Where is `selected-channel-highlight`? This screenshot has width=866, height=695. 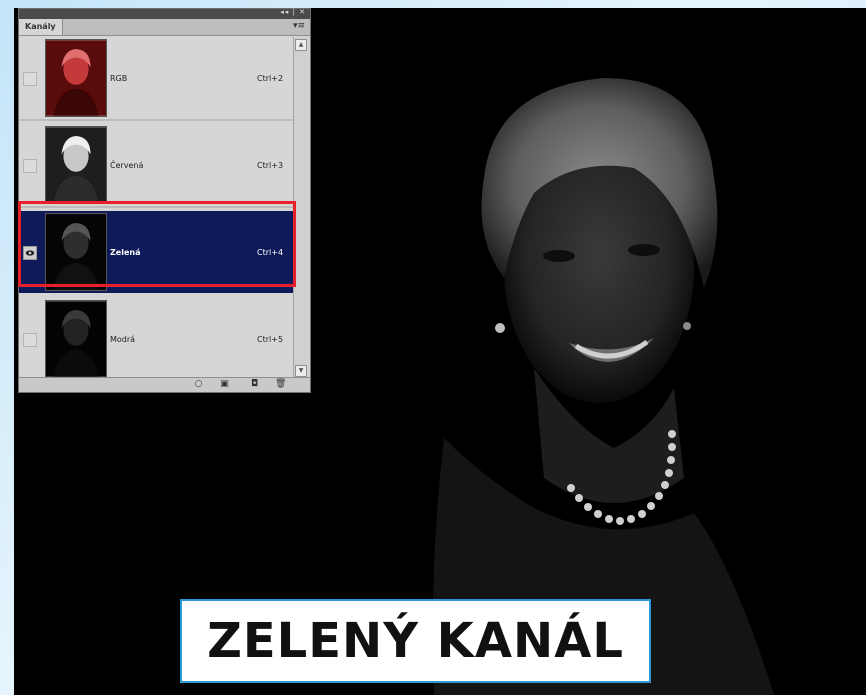 selected-channel-highlight is located at coordinates (157, 244).